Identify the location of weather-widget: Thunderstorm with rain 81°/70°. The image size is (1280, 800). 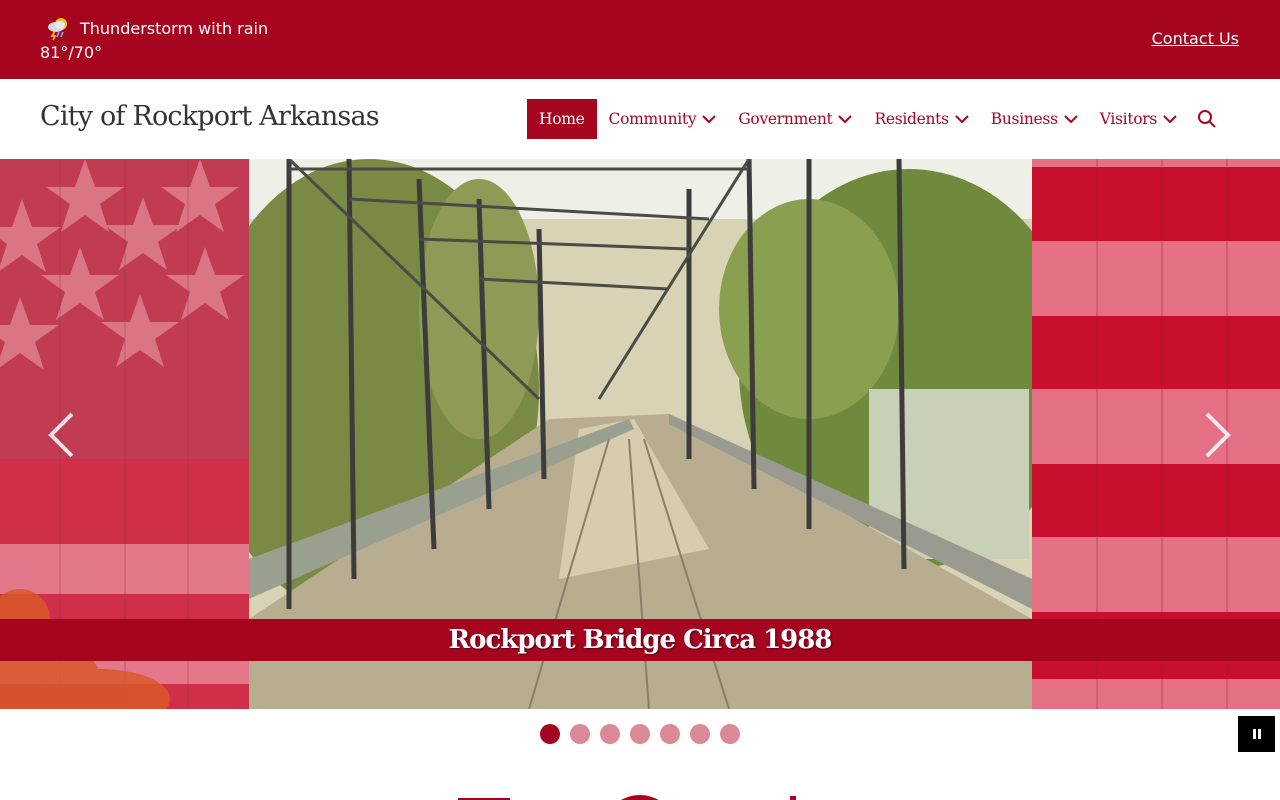
(154, 38).